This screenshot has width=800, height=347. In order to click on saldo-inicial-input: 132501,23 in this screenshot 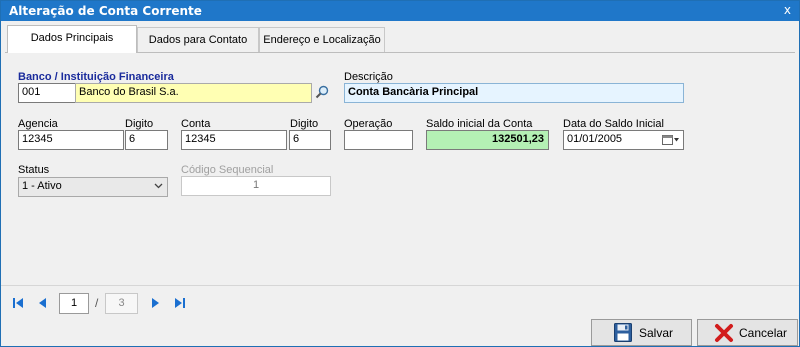, I will do `click(487, 140)`.